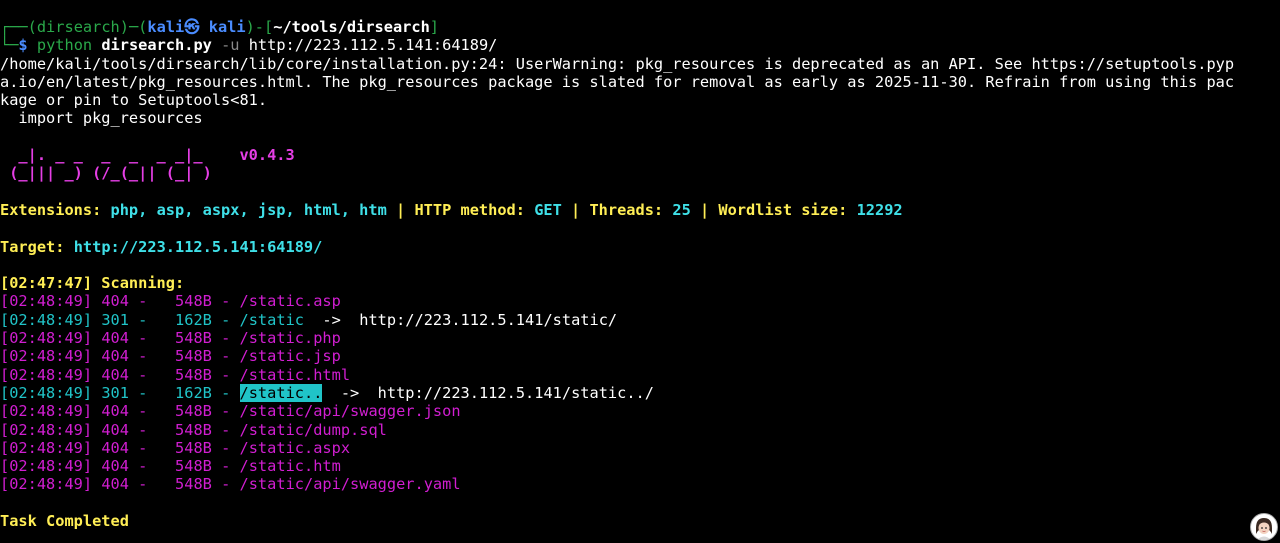 Image resolution: width=1280 pixels, height=543 pixels. I want to click on result-redirect: http://223.112.5.141/static../, so click(515, 392).